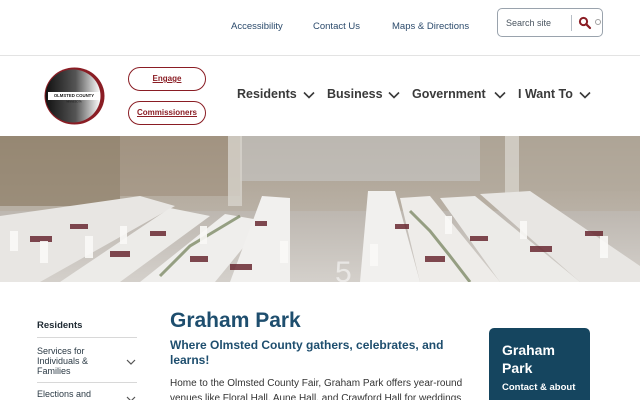 This screenshot has height=400, width=640. Describe the element at coordinates (449, 94) in the screenshot. I see `nav-government: Government` at that location.